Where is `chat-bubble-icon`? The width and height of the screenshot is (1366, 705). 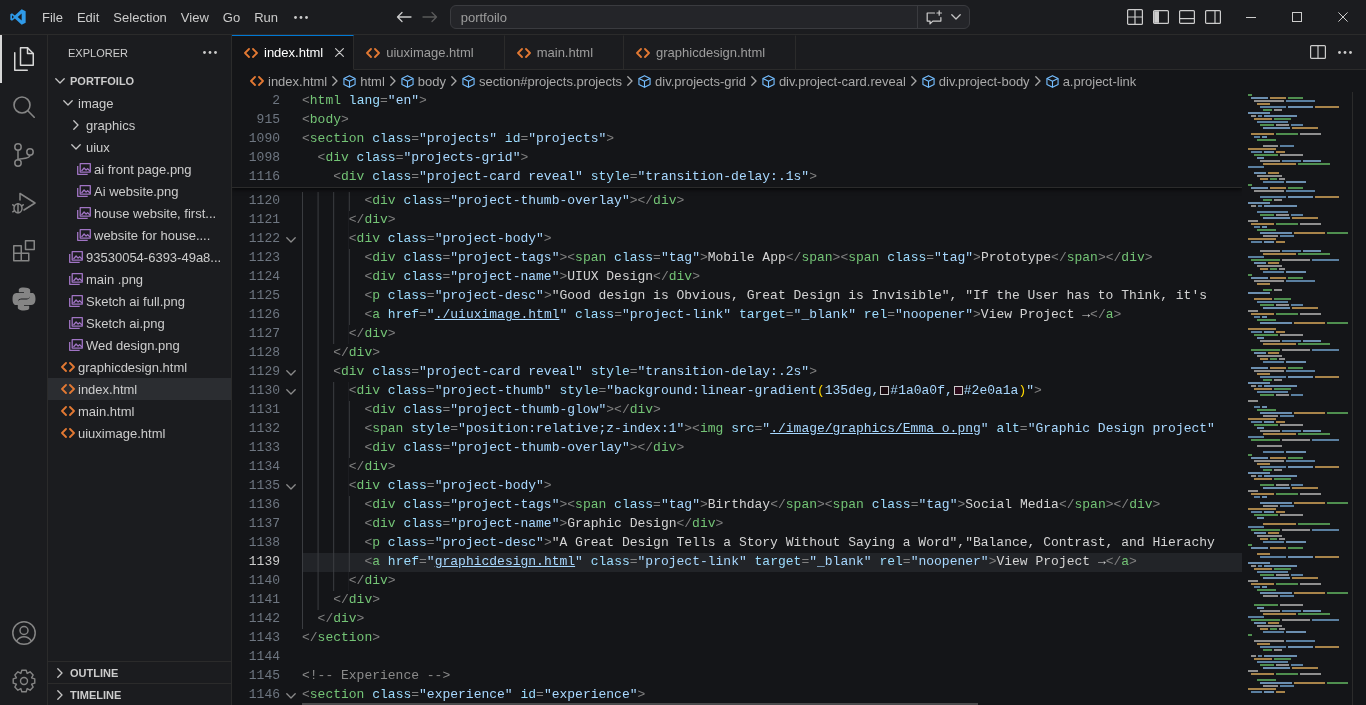 chat-bubble-icon is located at coordinates (934, 17).